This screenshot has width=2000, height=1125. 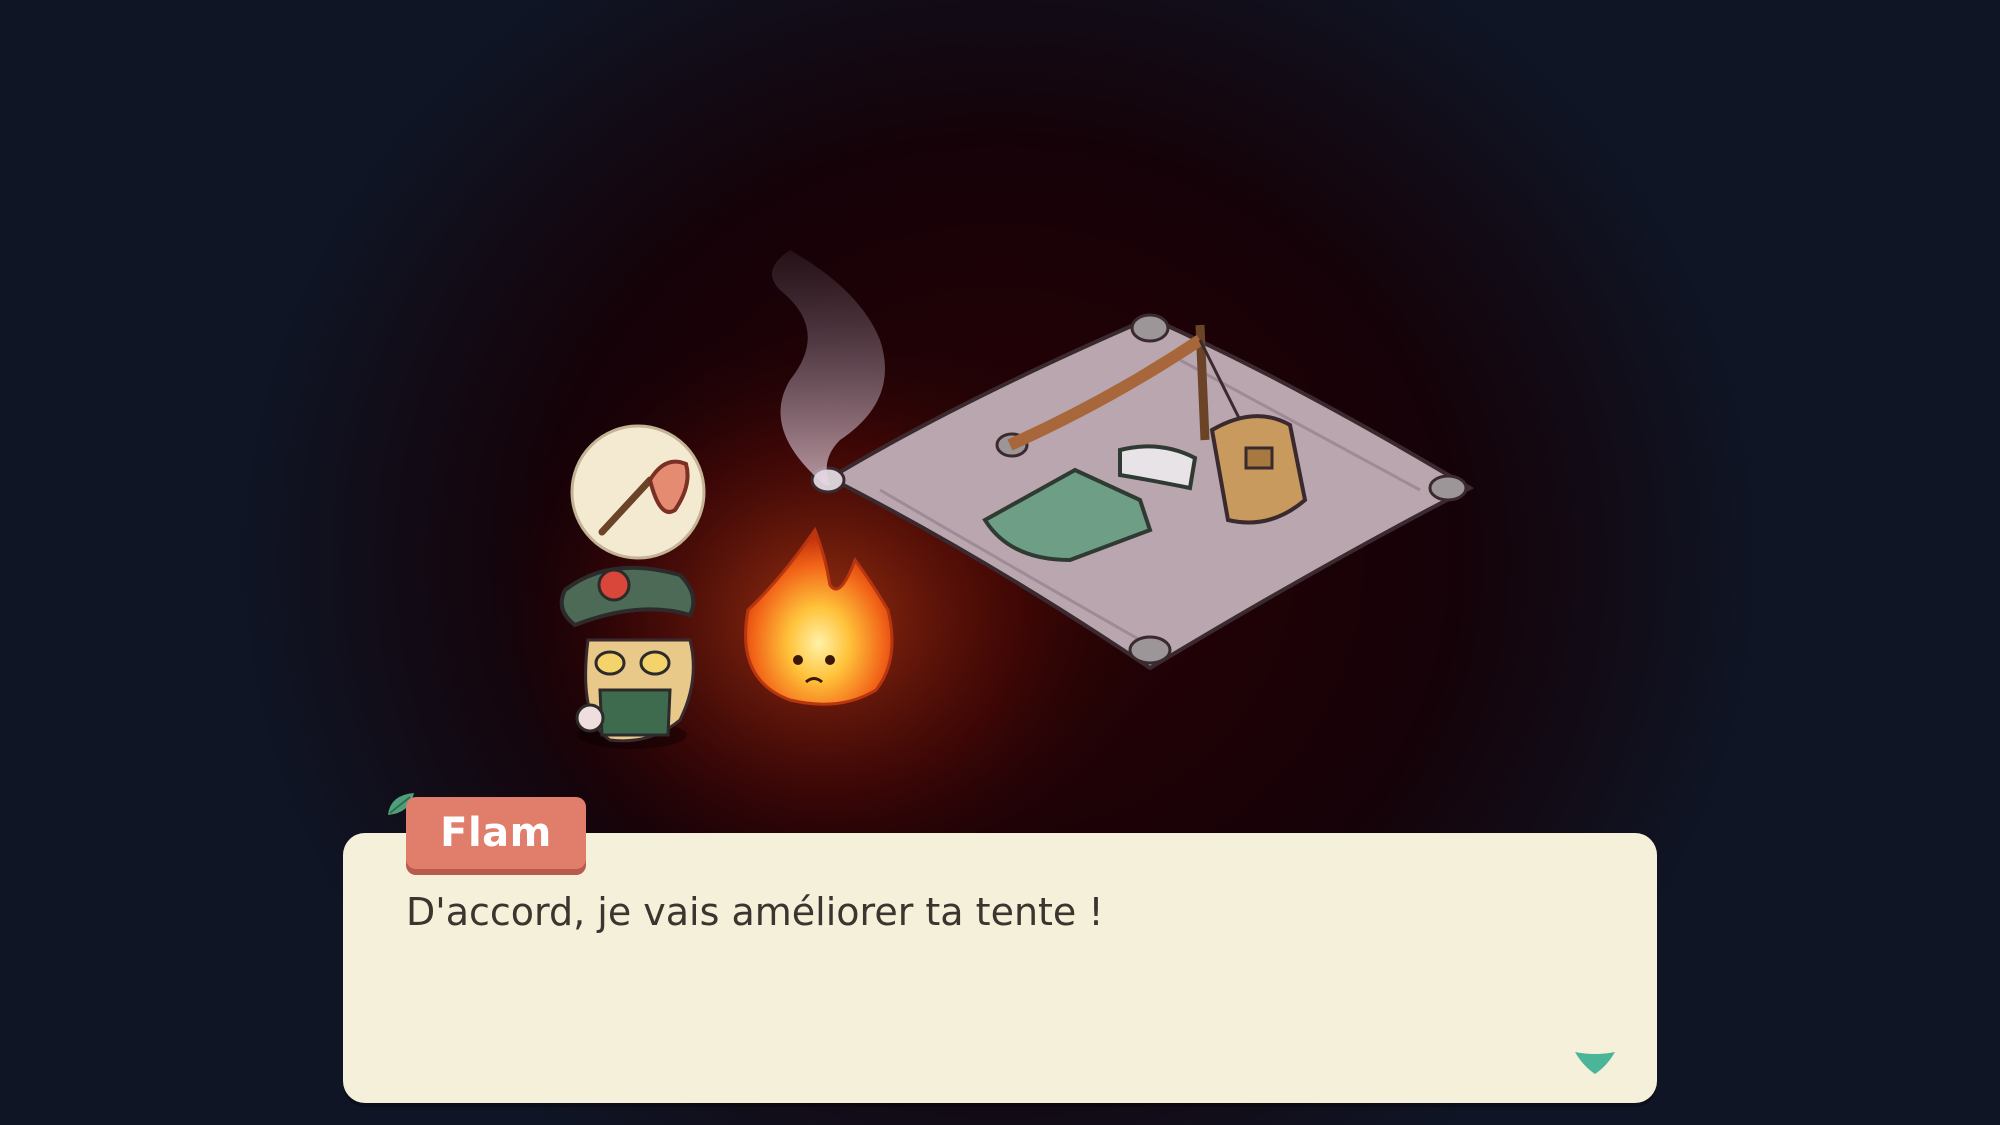 I want to click on speaker-name: Flam, so click(x=496, y=833).